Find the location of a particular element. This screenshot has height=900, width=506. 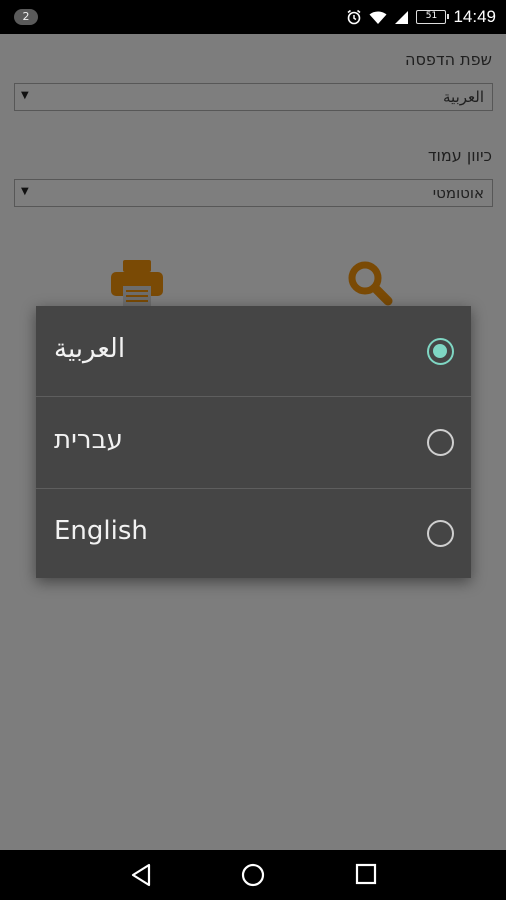

status-icons: 51 14:49 is located at coordinates (421, 17).